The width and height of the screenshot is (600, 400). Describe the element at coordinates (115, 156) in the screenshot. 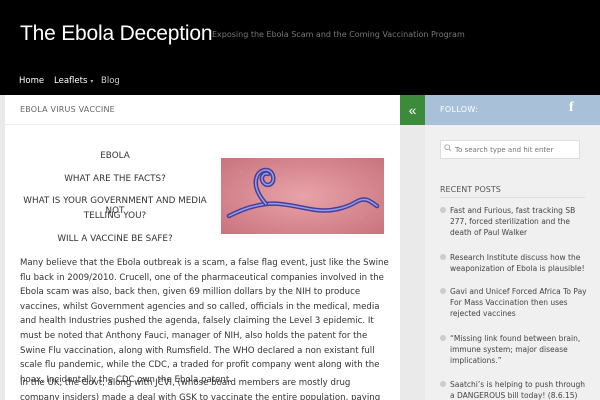

I see `intro-line: EBOLA` at that location.